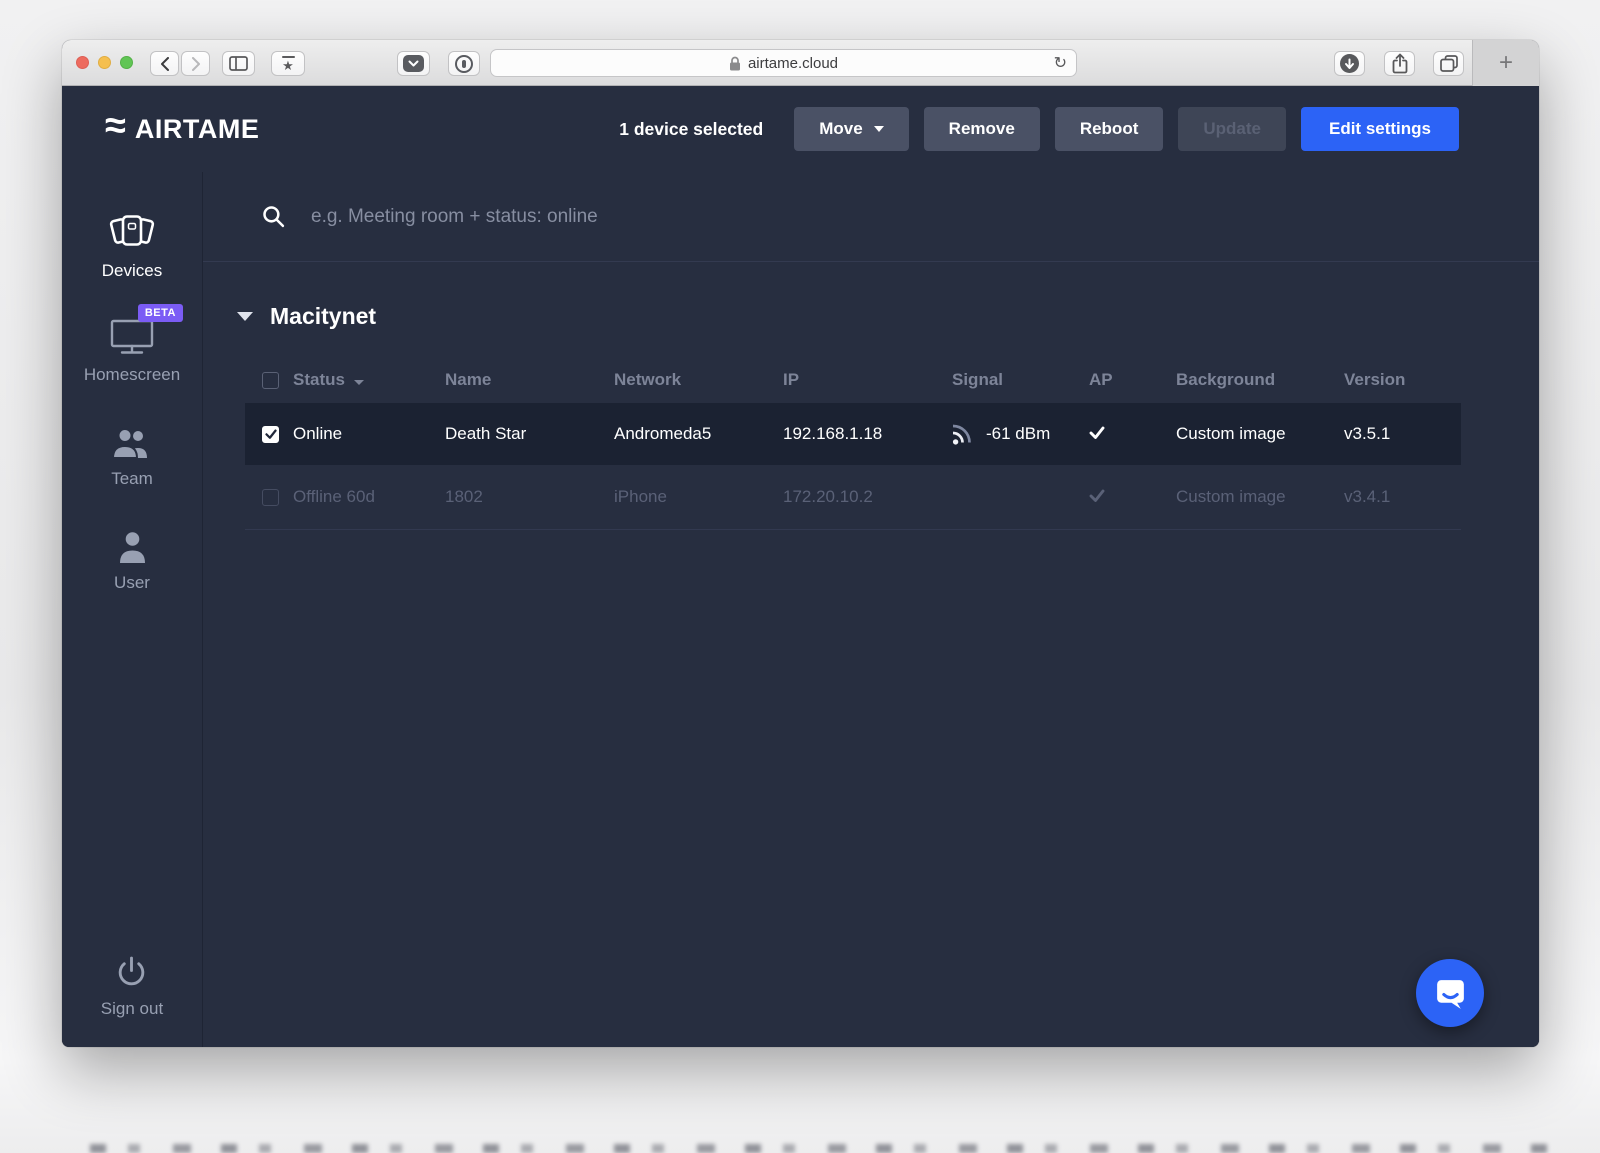 The image size is (1600, 1153). What do you see at coordinates (132, 478) in the screenshot?
I see `sidebar-item-label: Team` at bounding box center [132, 478].